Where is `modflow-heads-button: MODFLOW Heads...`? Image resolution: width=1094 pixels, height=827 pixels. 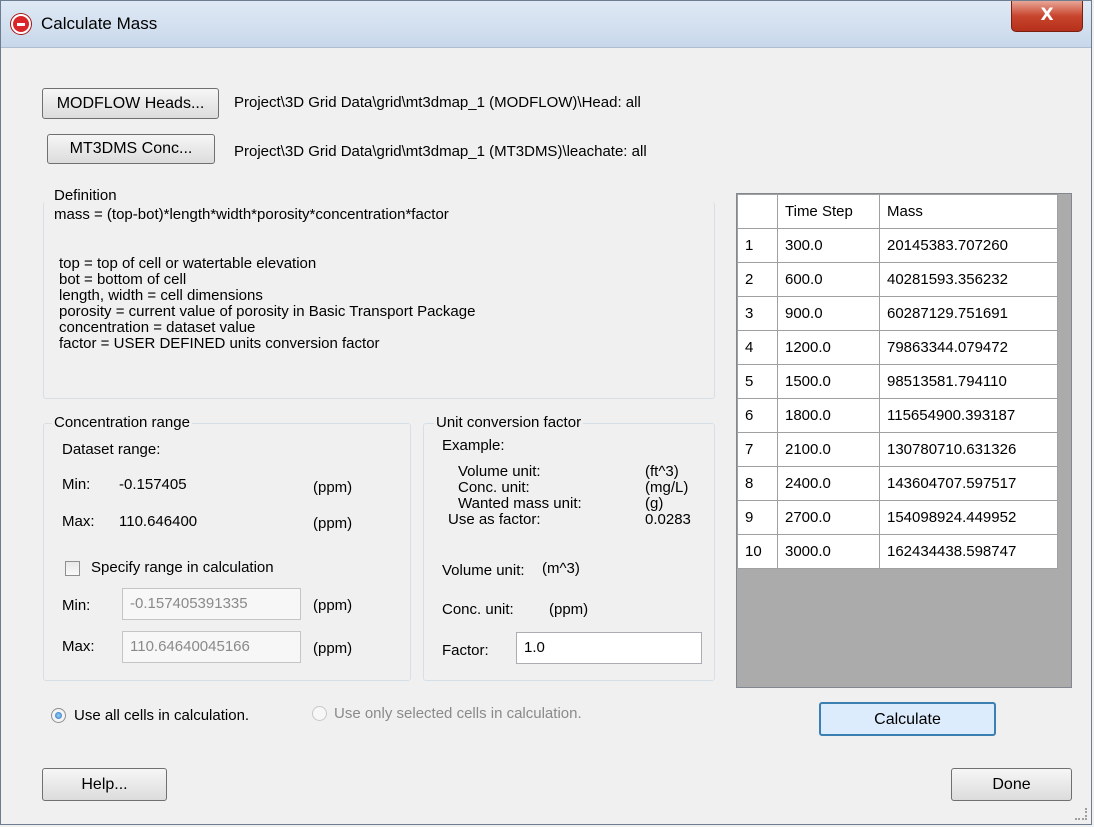
modflow-heads-button: MODFLOW Heads... is located at coordinates (130, 103).